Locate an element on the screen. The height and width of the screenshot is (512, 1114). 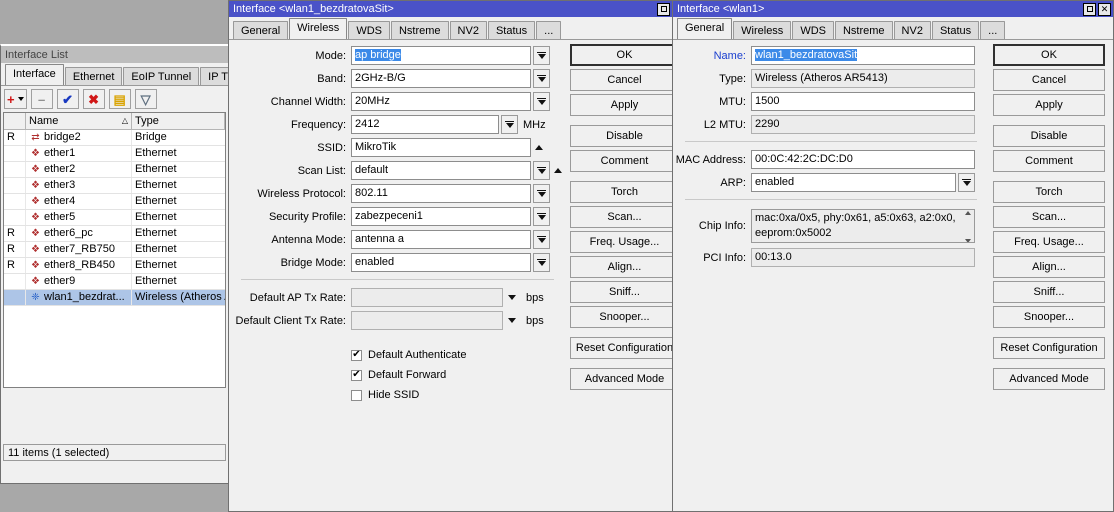
input-pci-info: 00:13.0 is located at coordinates (863, 257).